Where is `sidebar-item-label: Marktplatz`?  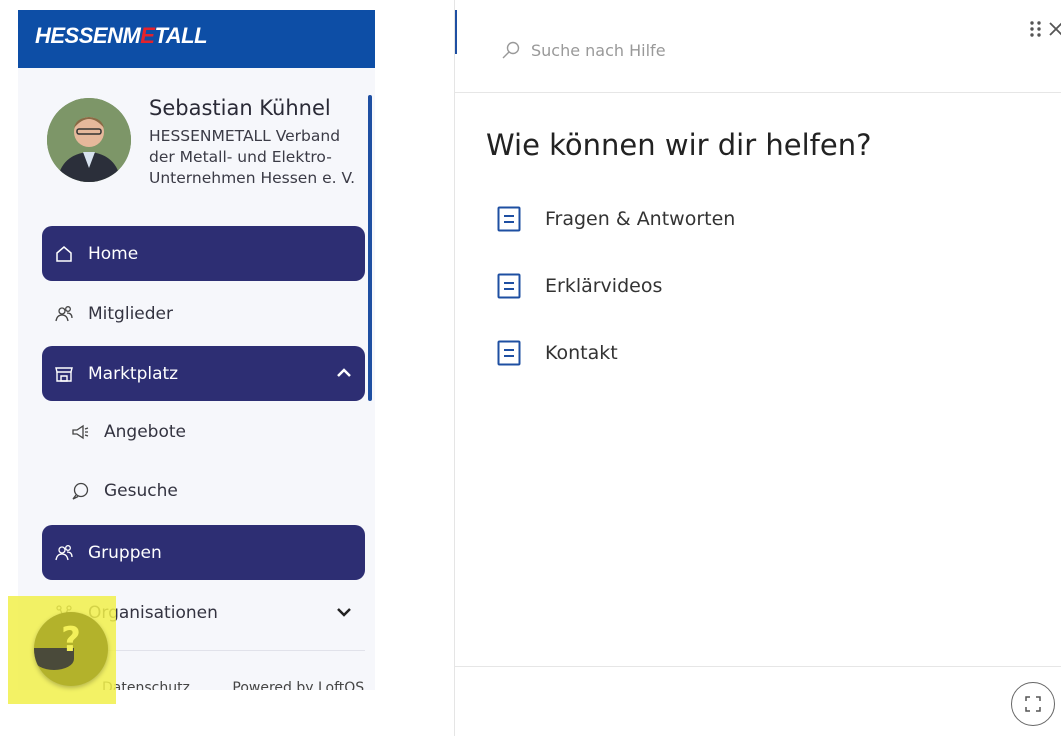
sidebar-item-label: Marktplatz is located at coordinates (133, 373).